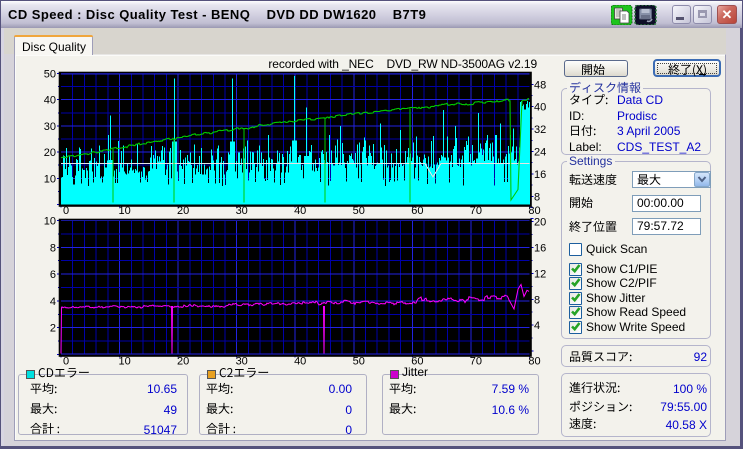 The height and width of the screenshot is (449, 743). What do you see at coordinates (534, 362) in the screenshot?
I see `svg-text: 80` at bounding box center [534, 362].